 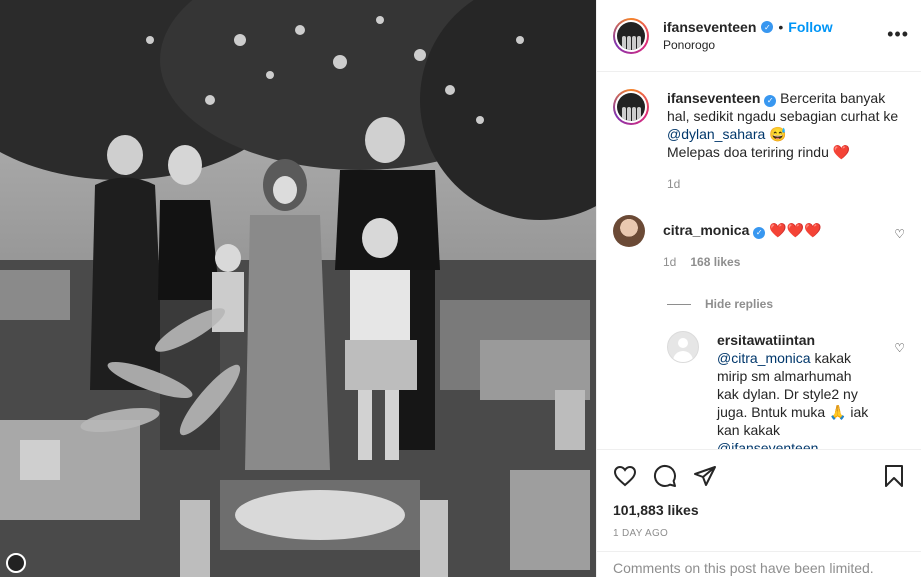 I want to click on follow-button: Follow, so click(x=810, y=27).